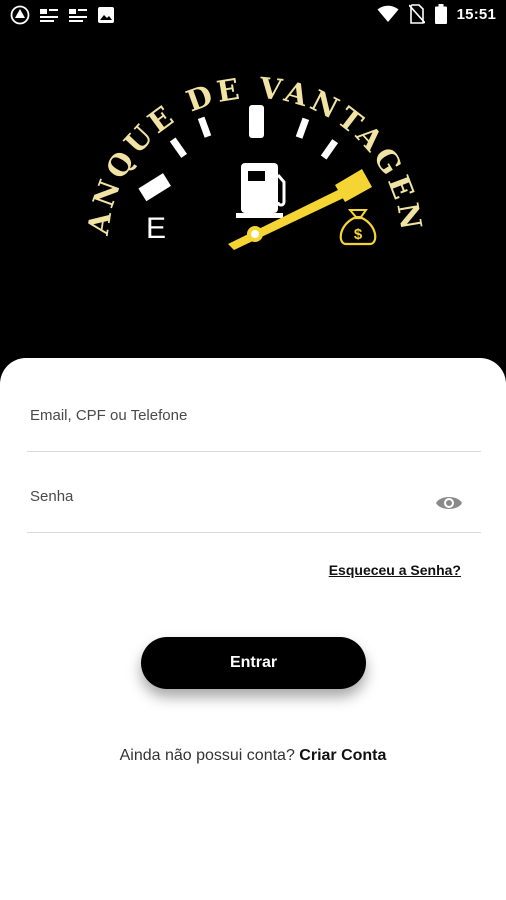 Image resolution: width=506 pixels, height=900 pixels. What do you see at coordinates (220, 415) in the screenshot?
I see `email-input` at bounding box center [220, 415].